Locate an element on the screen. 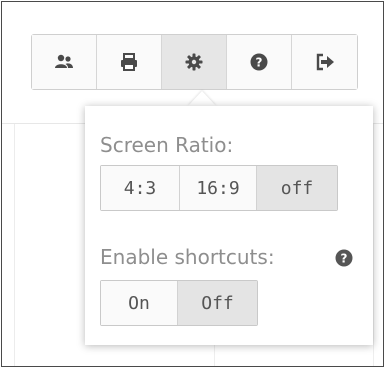 This screenshot has height=370, width=387. popover-arrow is located at coordinates (202, 98).